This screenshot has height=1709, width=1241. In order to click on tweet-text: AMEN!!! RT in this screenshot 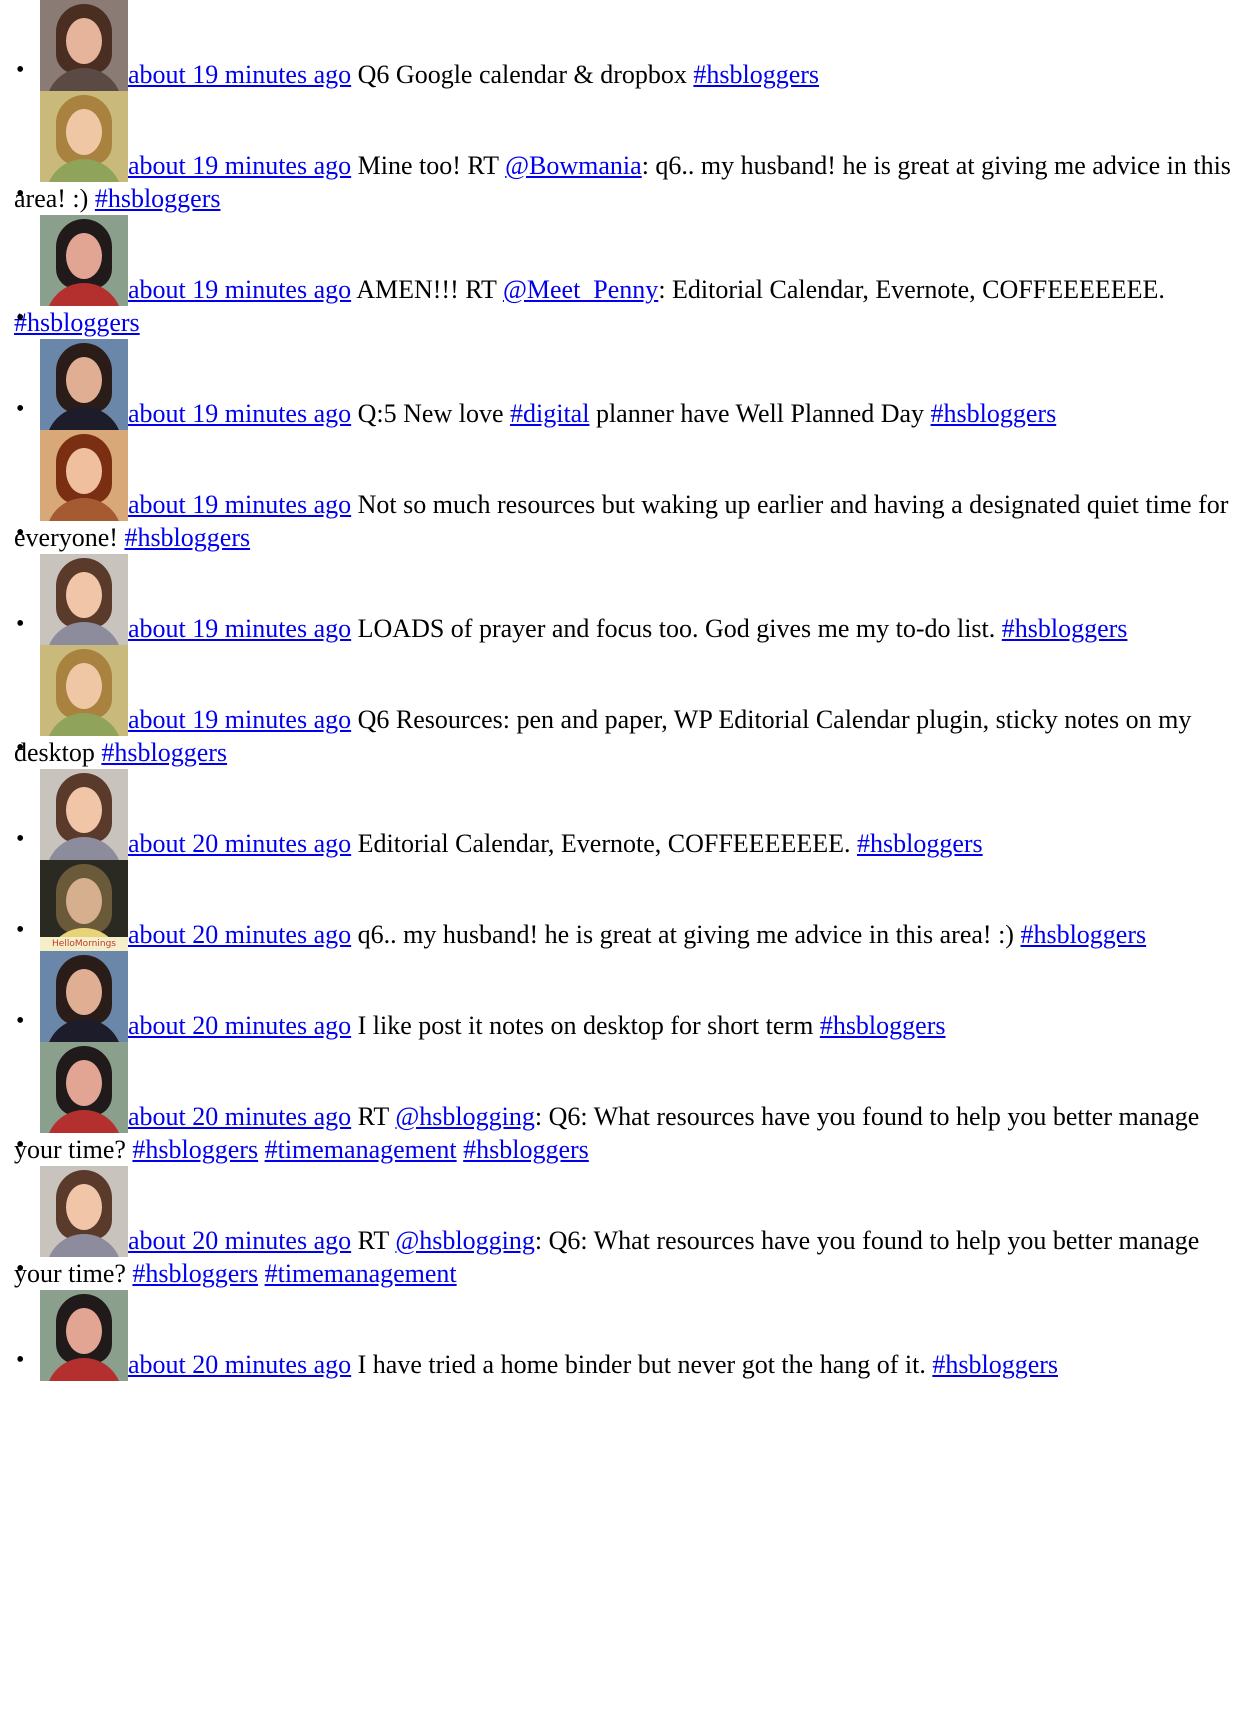, I will do `click(427, 289)`.